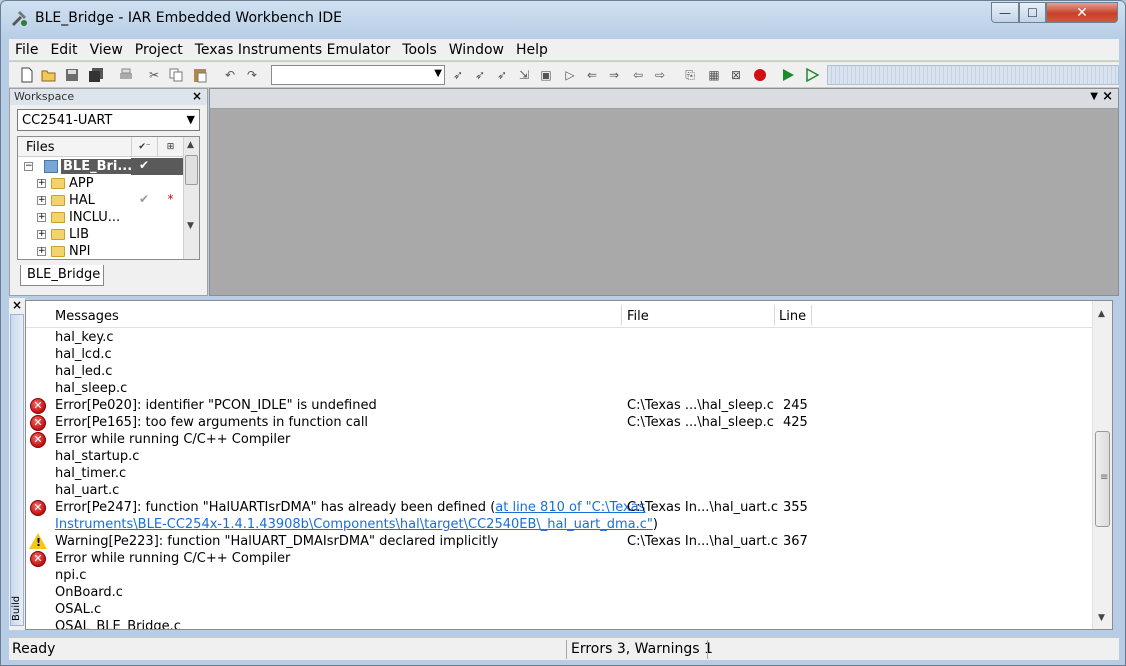  Describe the element at coordinates (1094, 96) in the screenshot. I see `editor-window-list-icon: ▼` at that location.